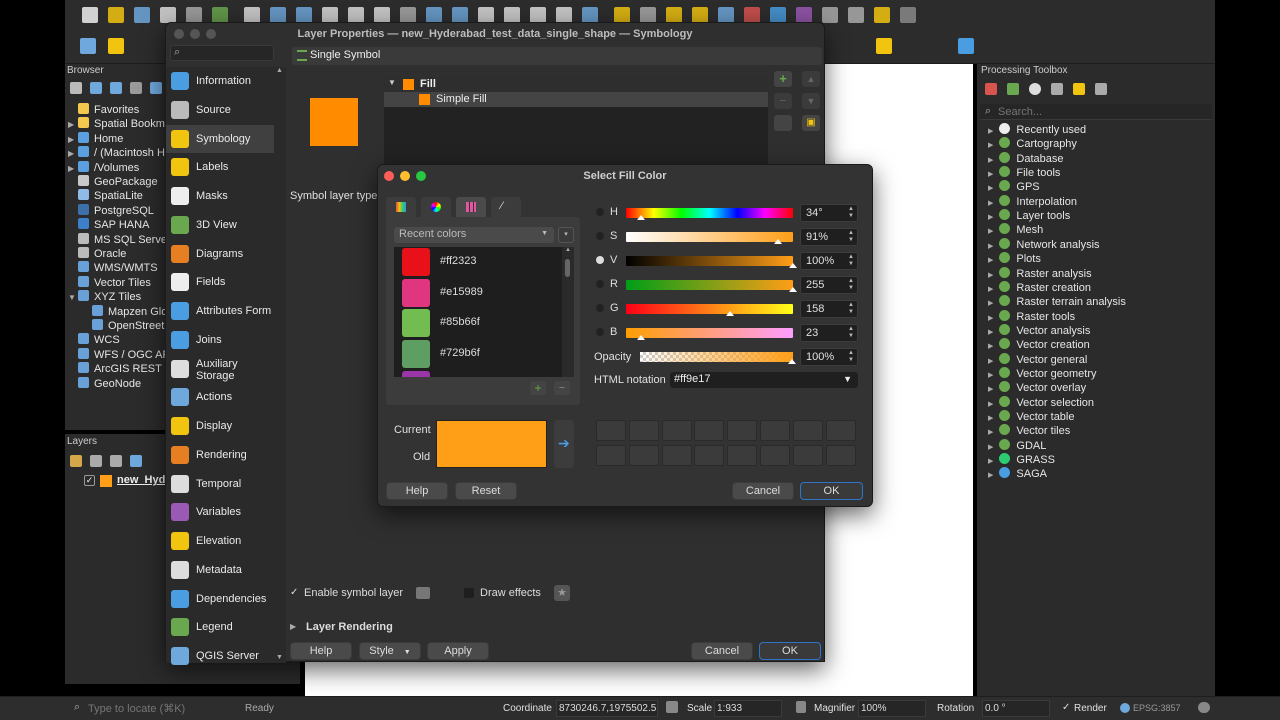 The image size is (1280, 720). What do you see at coordinates (76, 88) in the screenshot?
I see `add-icon` at bounding box center [76, 88].